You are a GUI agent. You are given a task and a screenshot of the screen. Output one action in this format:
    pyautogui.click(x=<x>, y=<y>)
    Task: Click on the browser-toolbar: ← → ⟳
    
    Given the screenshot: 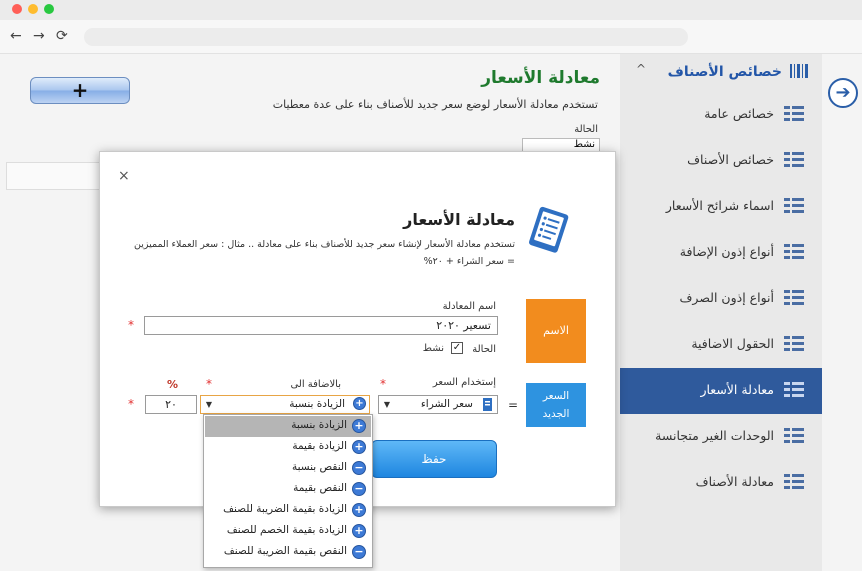 What is the action you would take?
    pyautogui.click(x=431, y=37)
    